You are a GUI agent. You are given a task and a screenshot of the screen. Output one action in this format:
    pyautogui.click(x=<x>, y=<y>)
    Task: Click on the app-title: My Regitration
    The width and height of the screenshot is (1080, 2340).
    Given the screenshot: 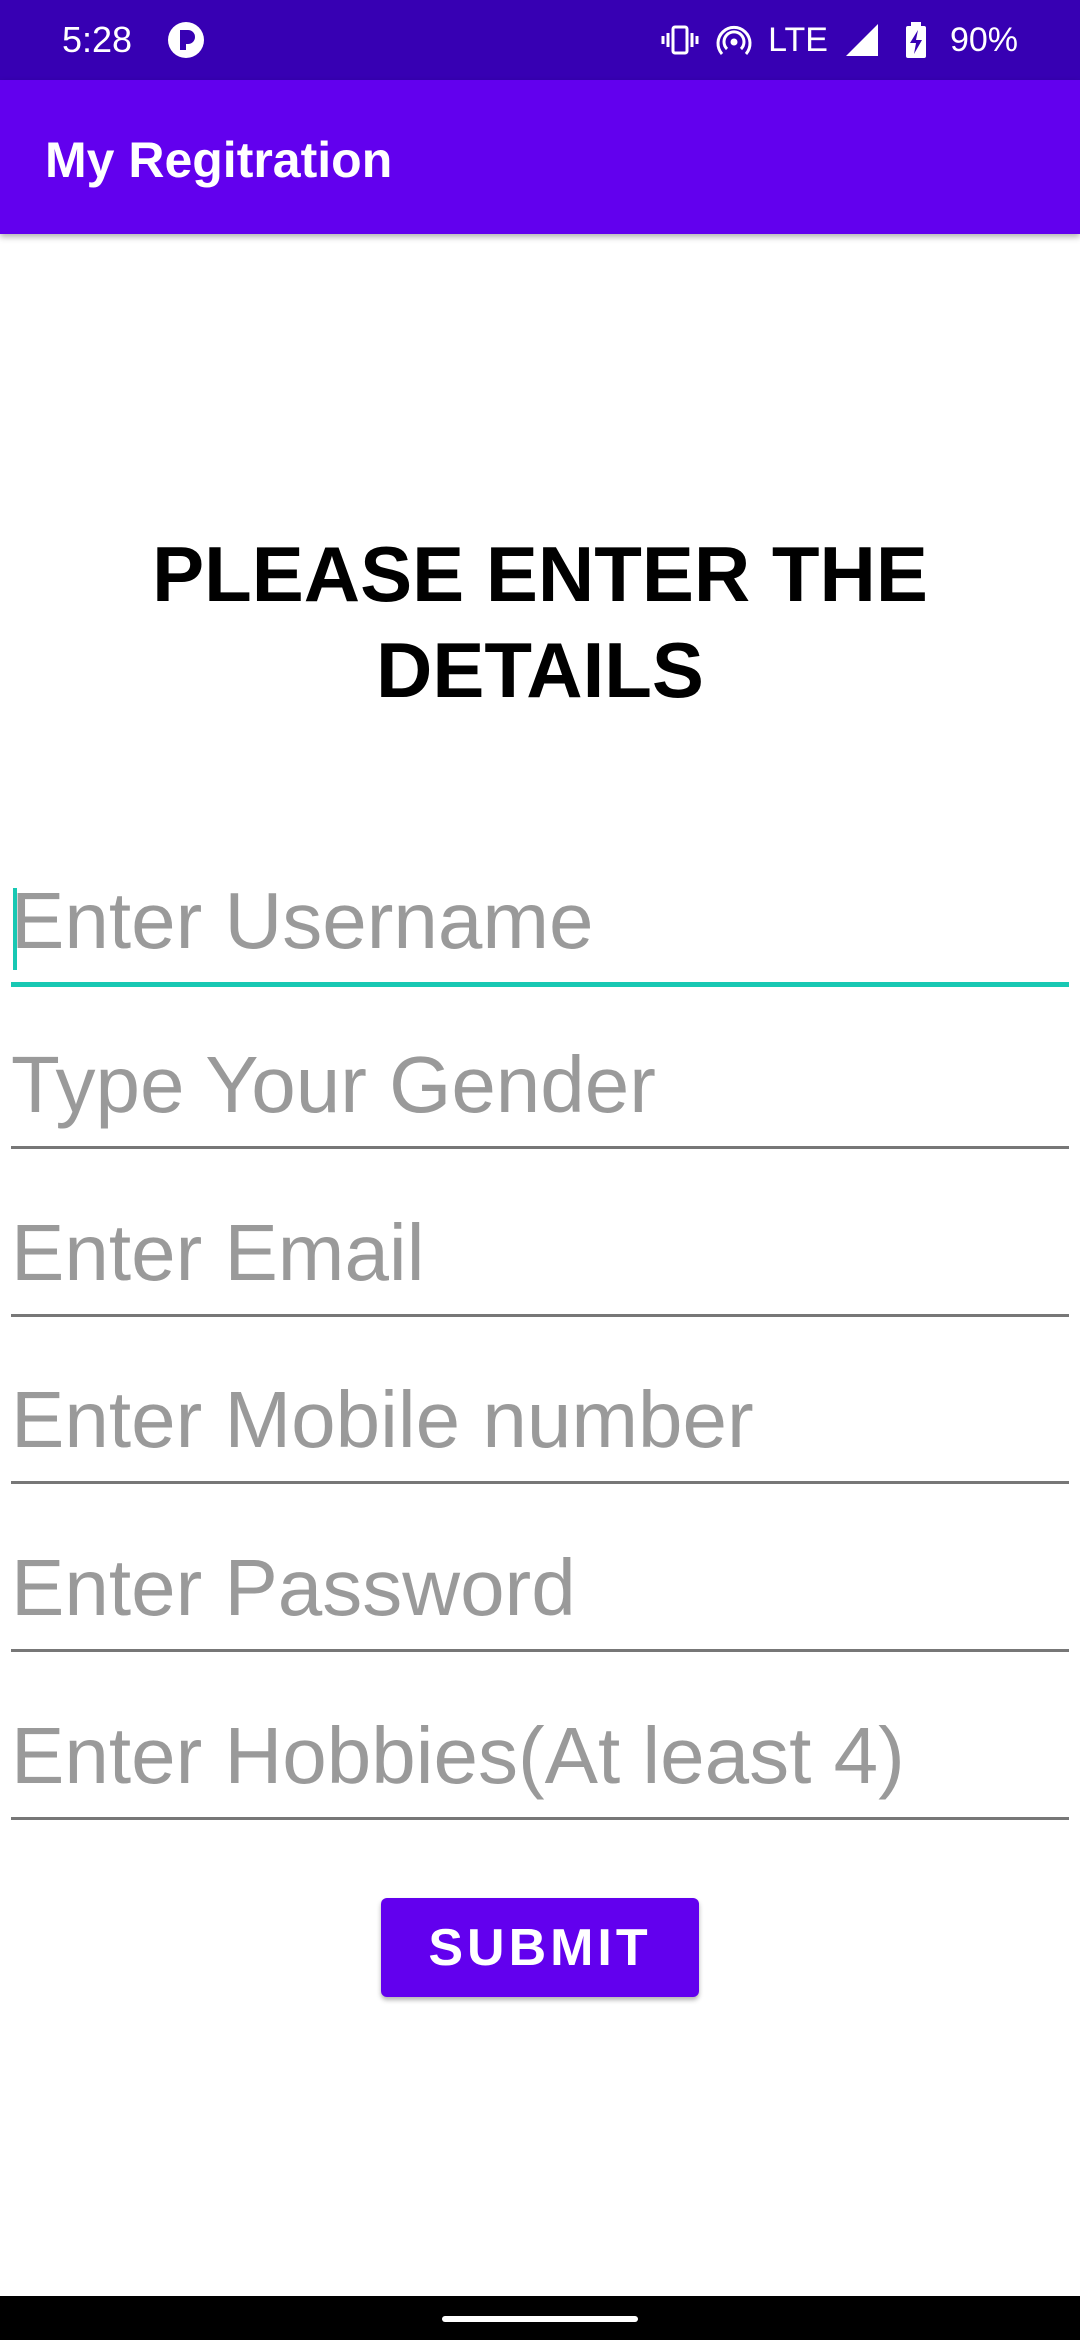 What is the action you would take?
    pyautogui.click(x=219, y=160)
    